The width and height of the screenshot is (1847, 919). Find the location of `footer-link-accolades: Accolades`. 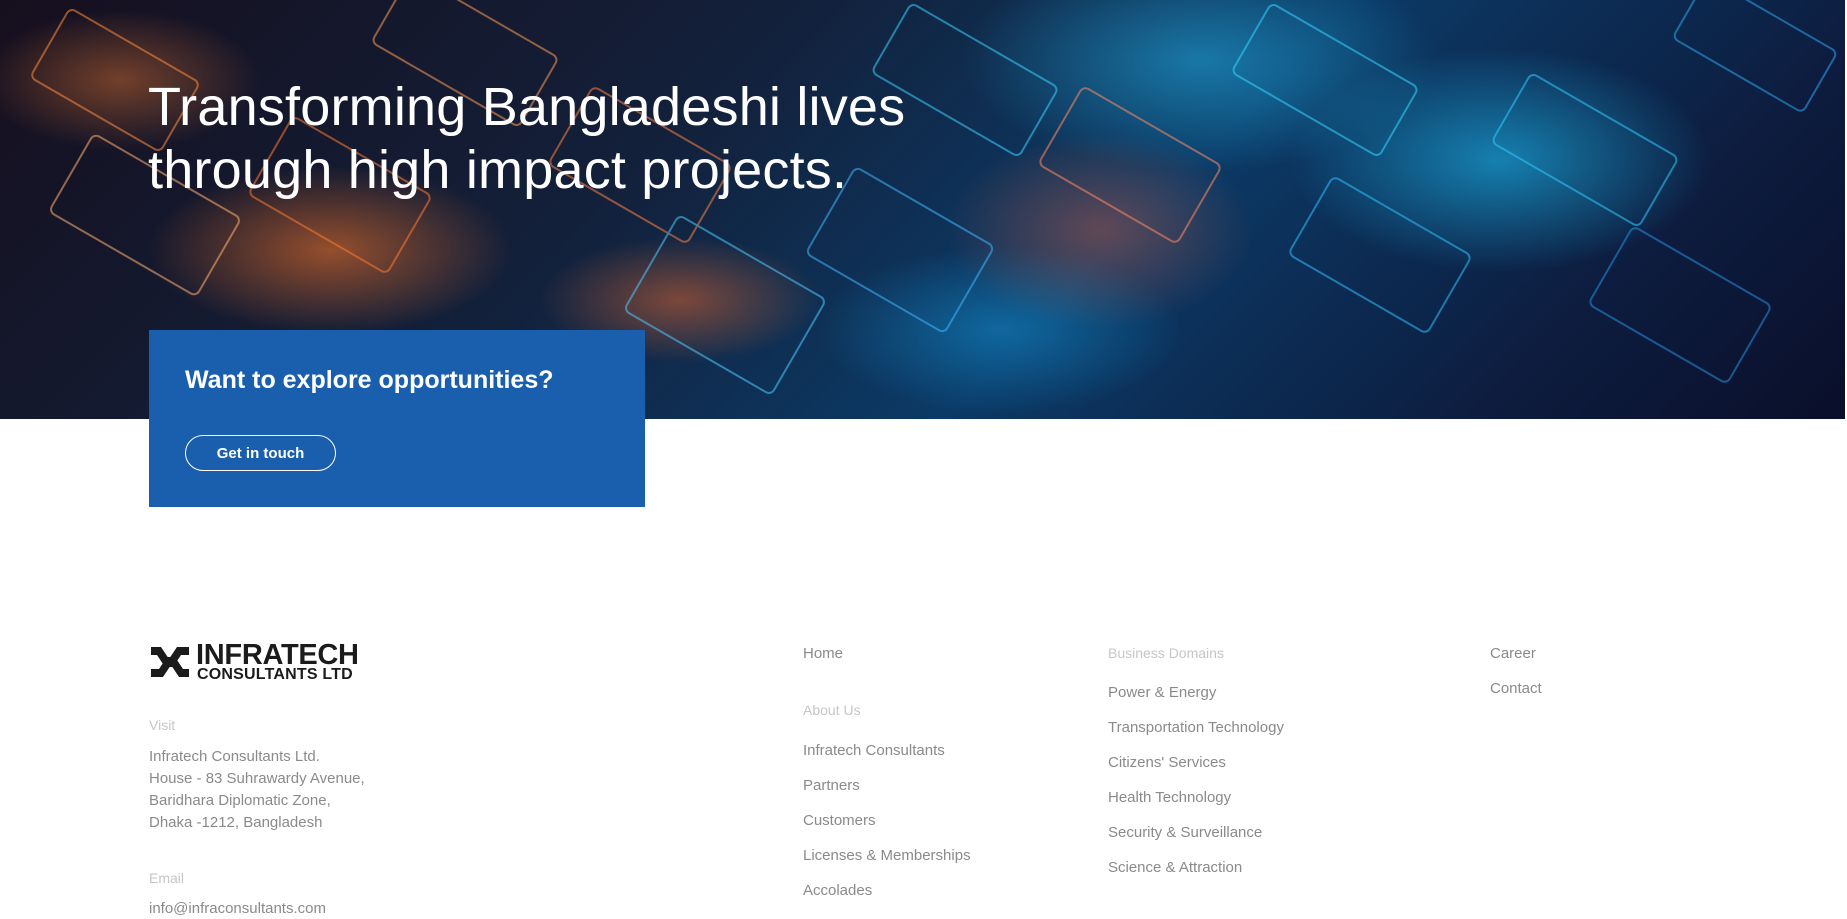

footer-link-accolades: Accolades is located at coordinates (837, 890).